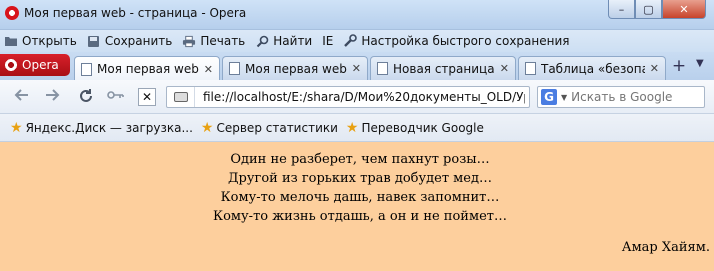 The height and width of the screenshot is (271, 714). I want to click on bookmark-label: Переводчик Google, so click(422, 127).